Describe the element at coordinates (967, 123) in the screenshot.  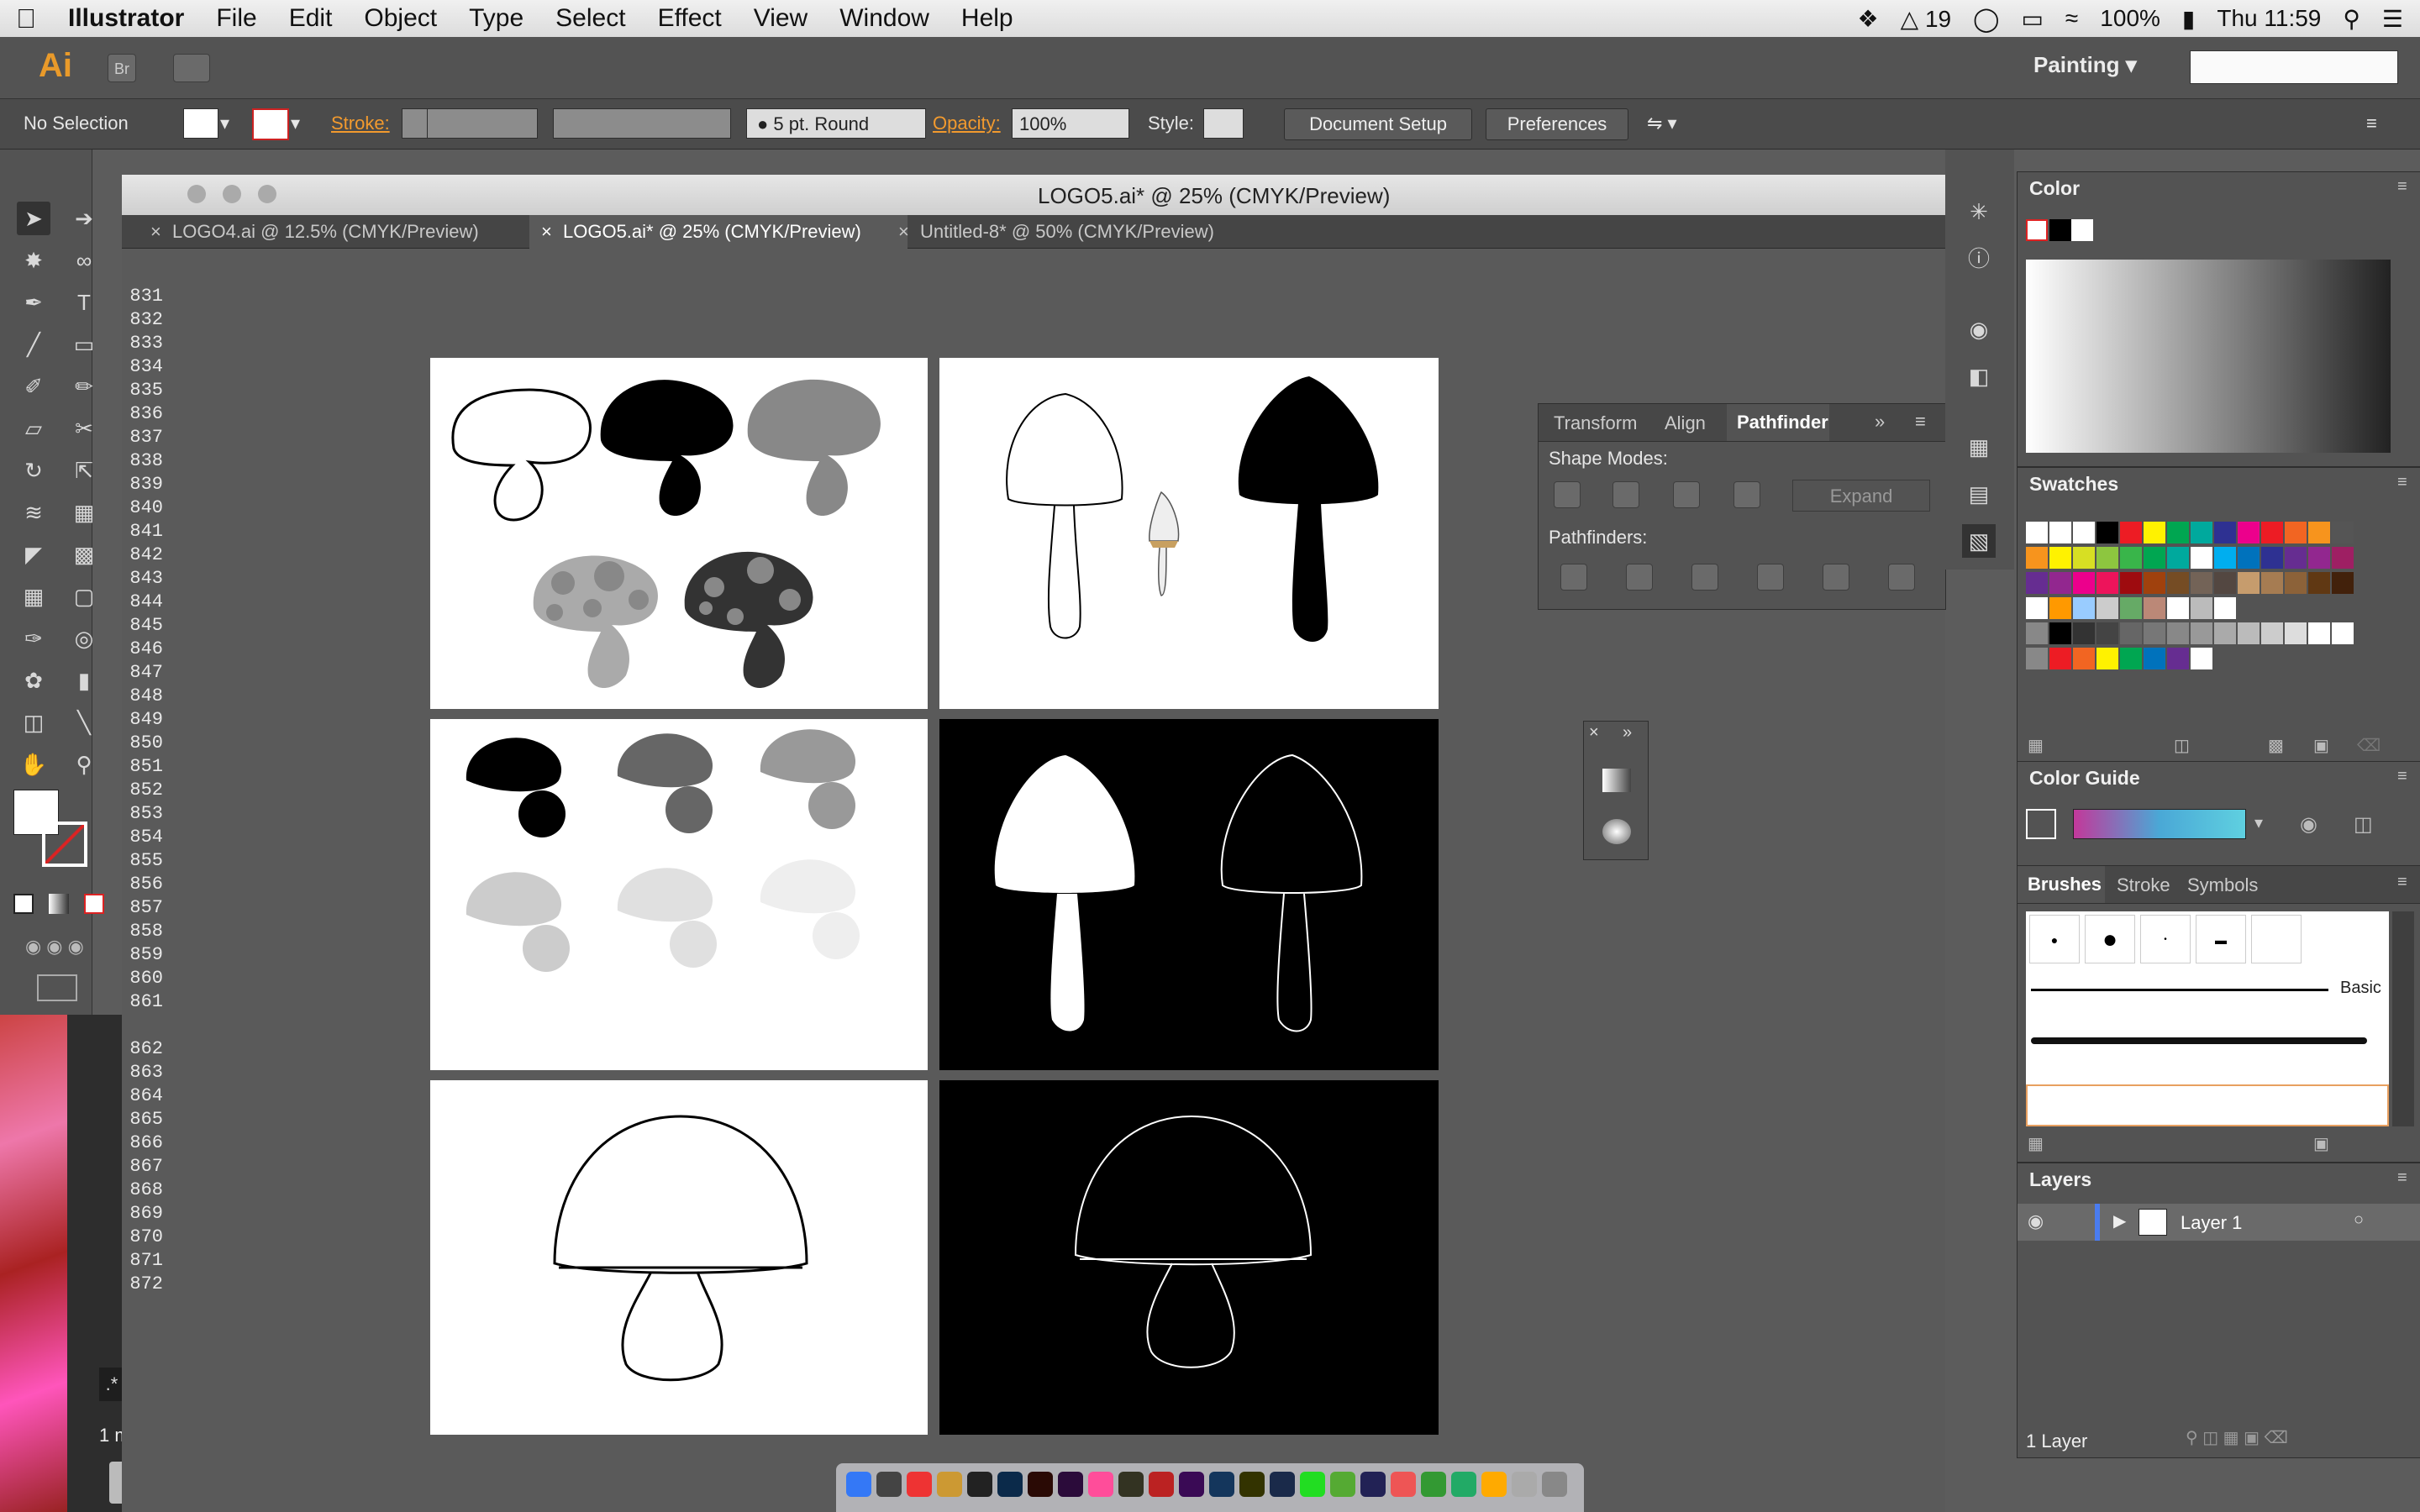
I see `opacity-label: Opacity:` at that location.